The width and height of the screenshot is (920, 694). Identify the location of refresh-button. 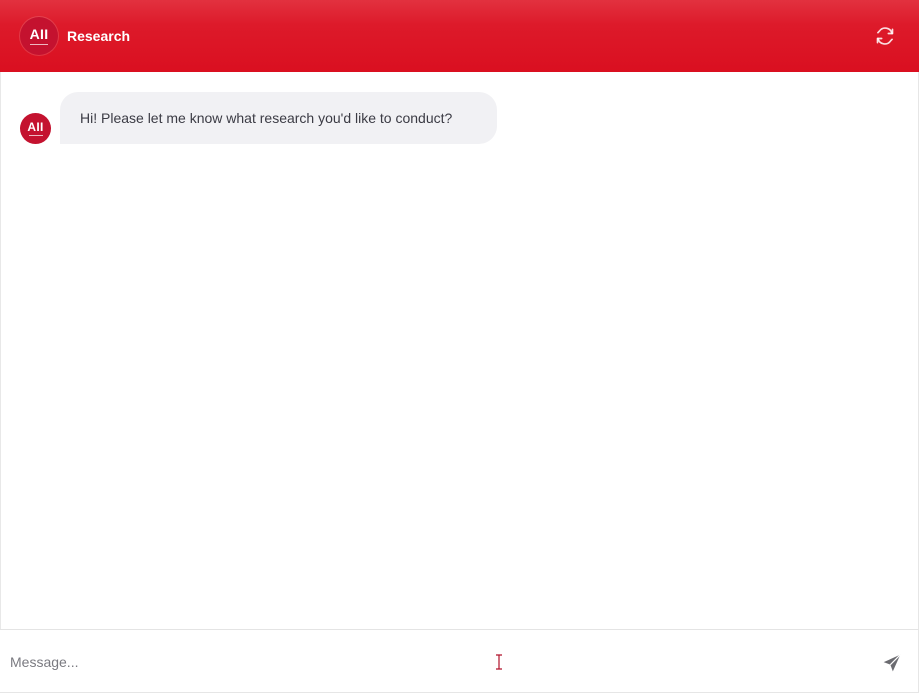
(885, 36).